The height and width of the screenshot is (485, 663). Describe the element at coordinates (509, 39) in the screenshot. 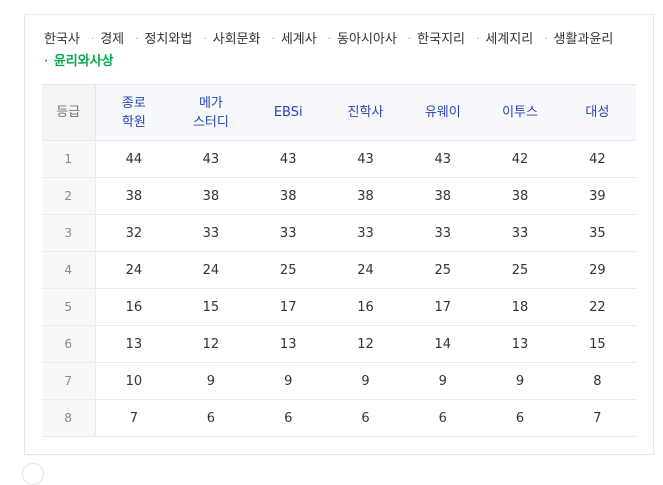

I see `subject-label: 세계지리` at that location.